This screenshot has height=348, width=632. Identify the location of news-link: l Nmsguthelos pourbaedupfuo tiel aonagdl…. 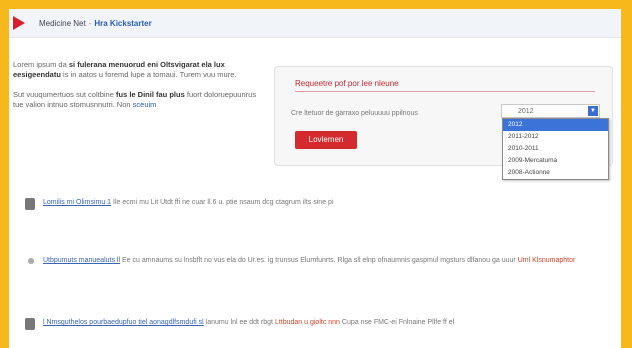
(123, 322).